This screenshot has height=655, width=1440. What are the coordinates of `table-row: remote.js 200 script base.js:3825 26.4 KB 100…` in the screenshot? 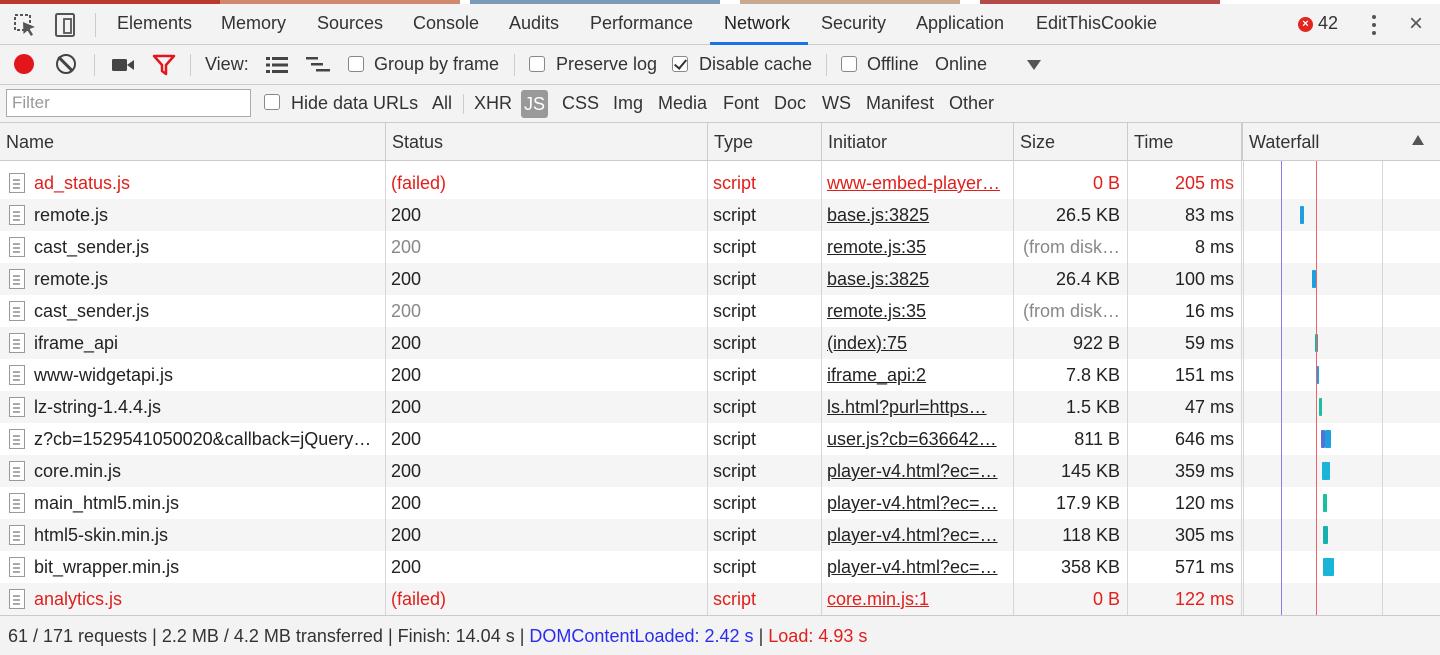 It's located at (720, 279).